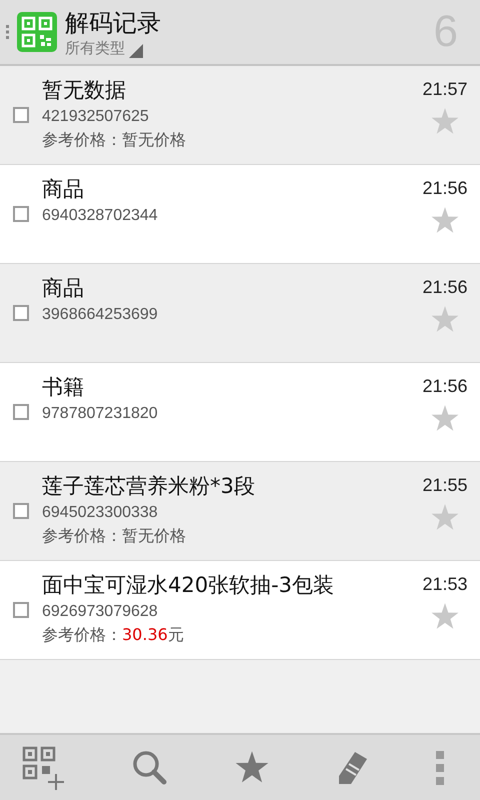 The image size is (480, 800). Describe the element at coordinates (37, 32) in the screenshot. I see `qr-code-logo-icon` at that location.